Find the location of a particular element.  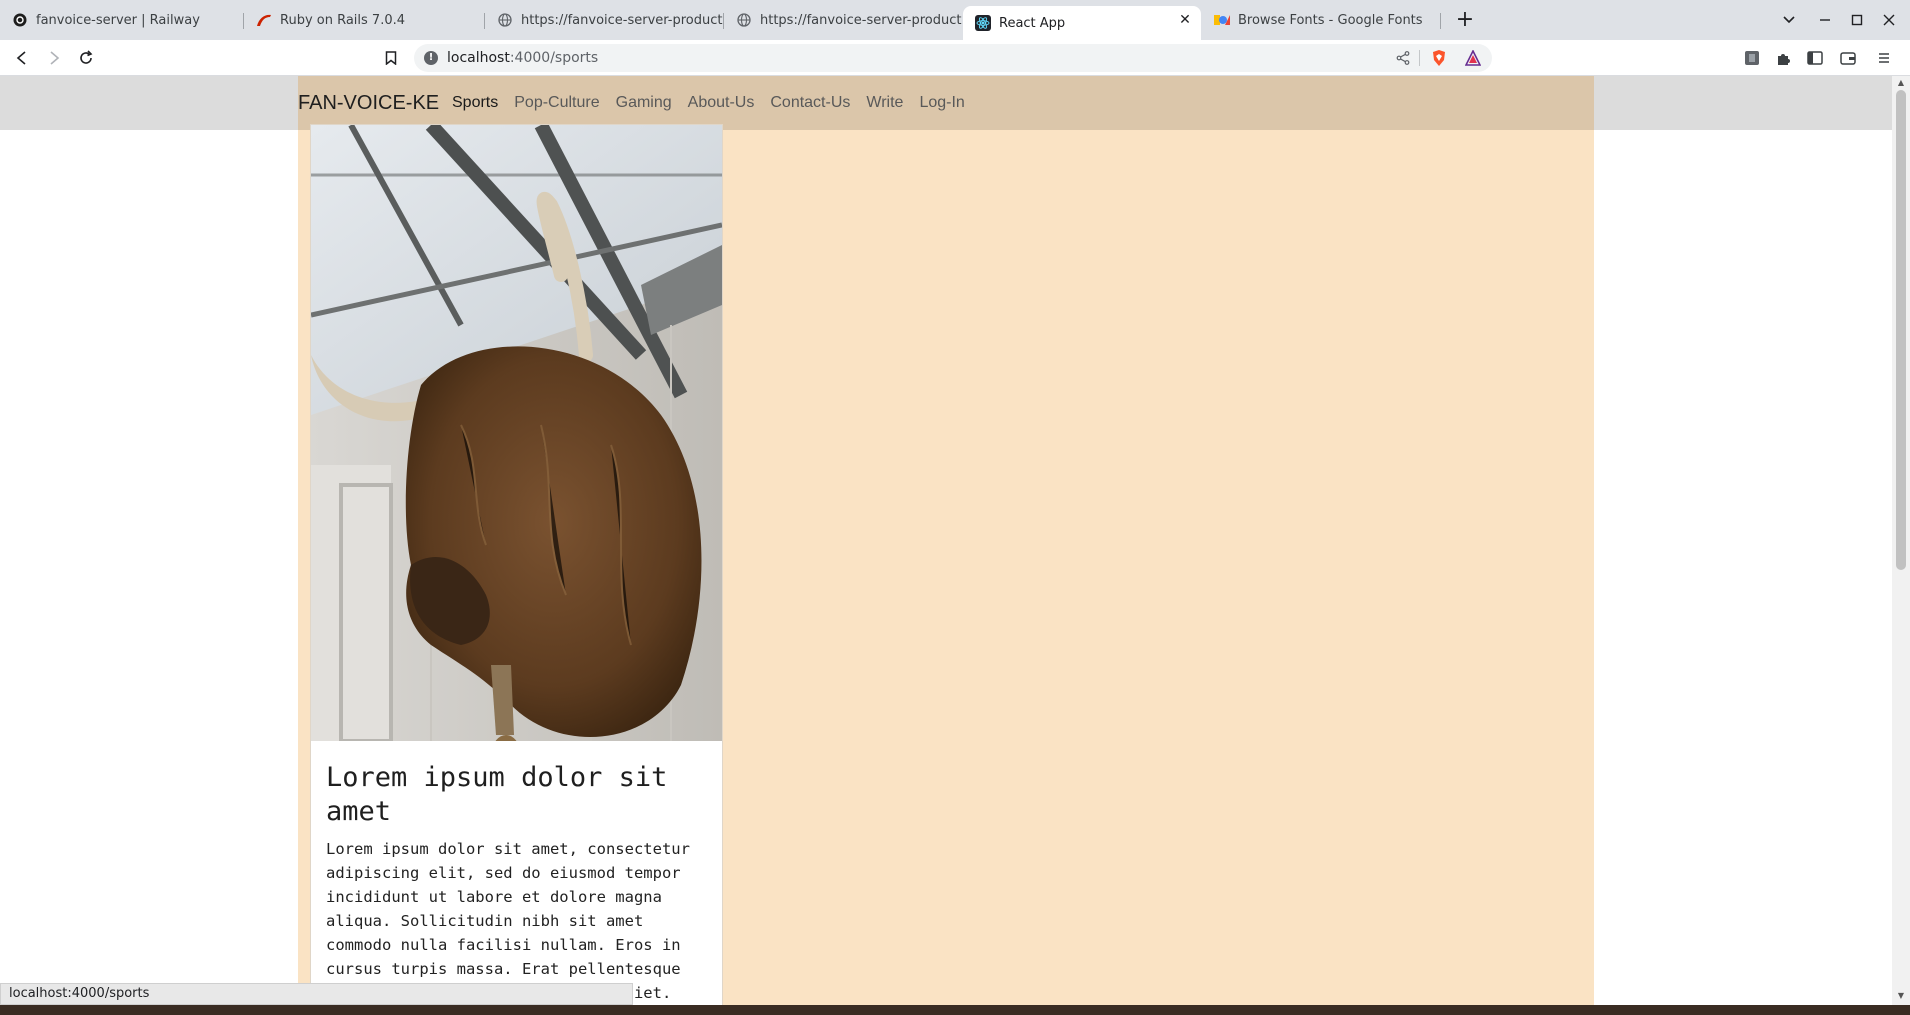

address-bar: ! localhost:4000/sports is located at coordinates (953, 58).